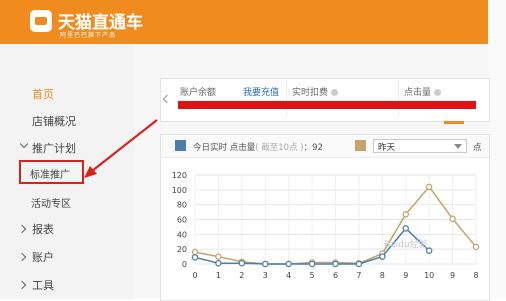 Image resolution: width=506 pixels, height=301 pixels. What do you see at coordinates (51, 202) in the screenshot?
I see `sidebar-item-activity-zone: 活动专区` at bounding box center [51, 202].